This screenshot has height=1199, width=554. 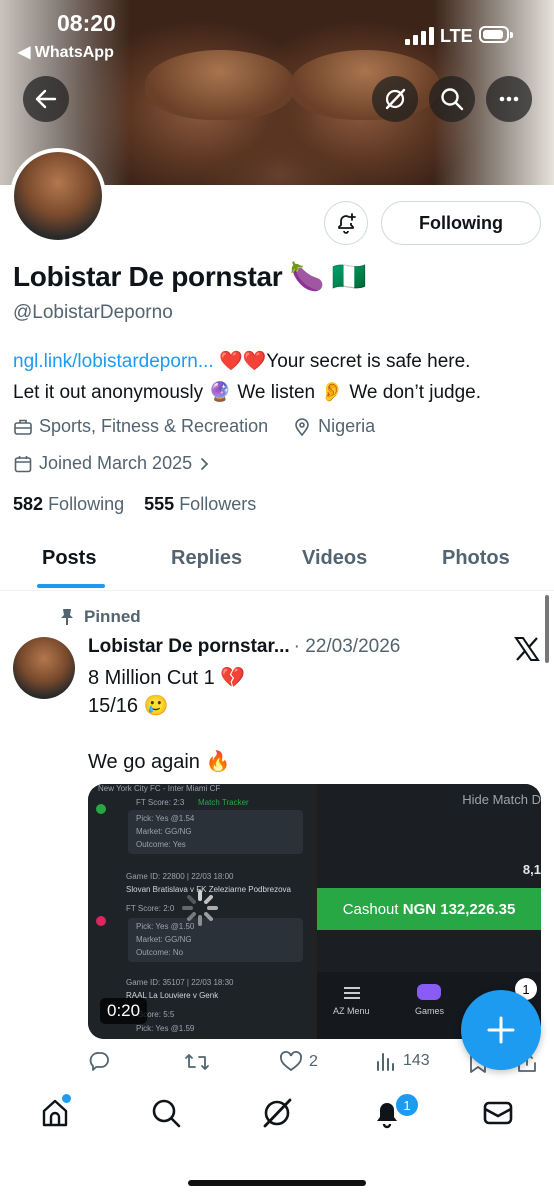 I want to click on notifications-toggle-button, so click(x=346, y=223).